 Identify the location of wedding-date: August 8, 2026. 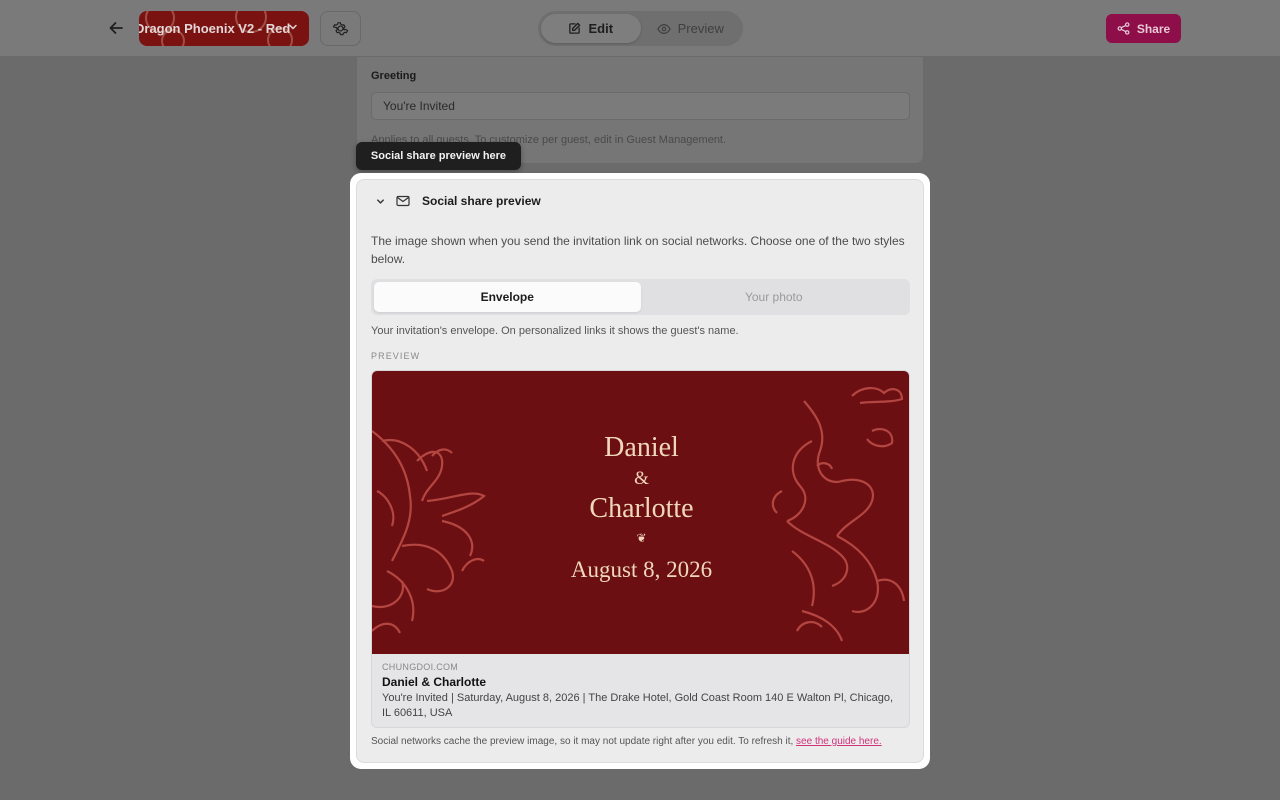
(641, 569).